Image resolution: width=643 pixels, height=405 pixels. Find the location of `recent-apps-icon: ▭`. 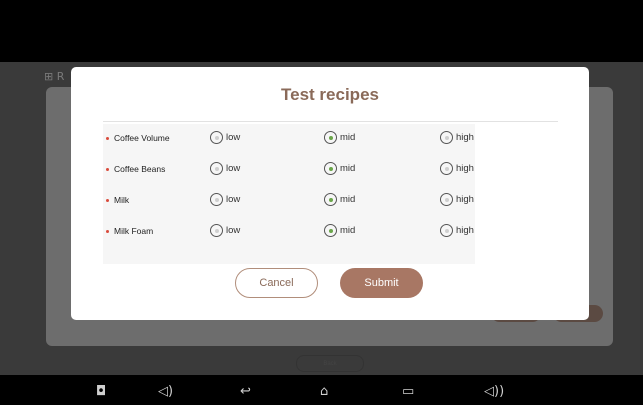

recent-apps-icon: ▭ is located at coordinates (408, 391).